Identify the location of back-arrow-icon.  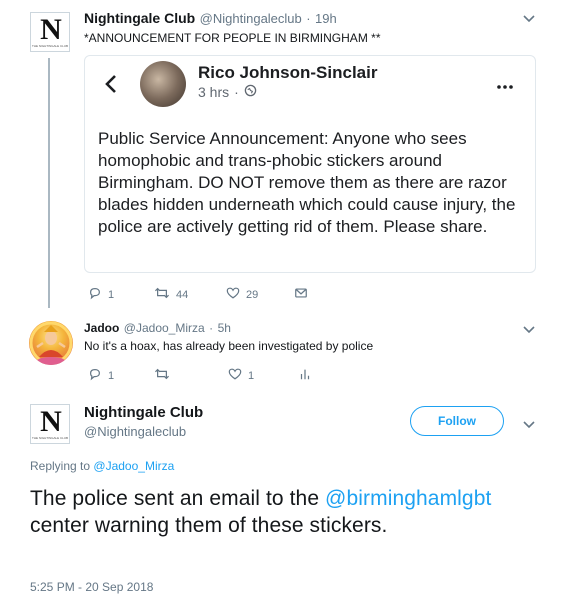
(111, 86).